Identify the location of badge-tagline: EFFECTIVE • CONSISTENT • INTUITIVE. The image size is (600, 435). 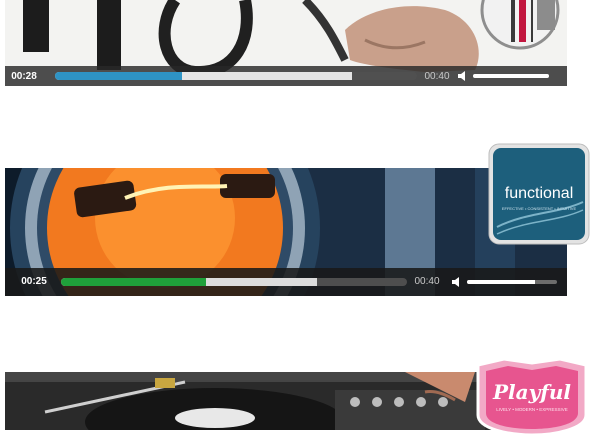
(539, 208).